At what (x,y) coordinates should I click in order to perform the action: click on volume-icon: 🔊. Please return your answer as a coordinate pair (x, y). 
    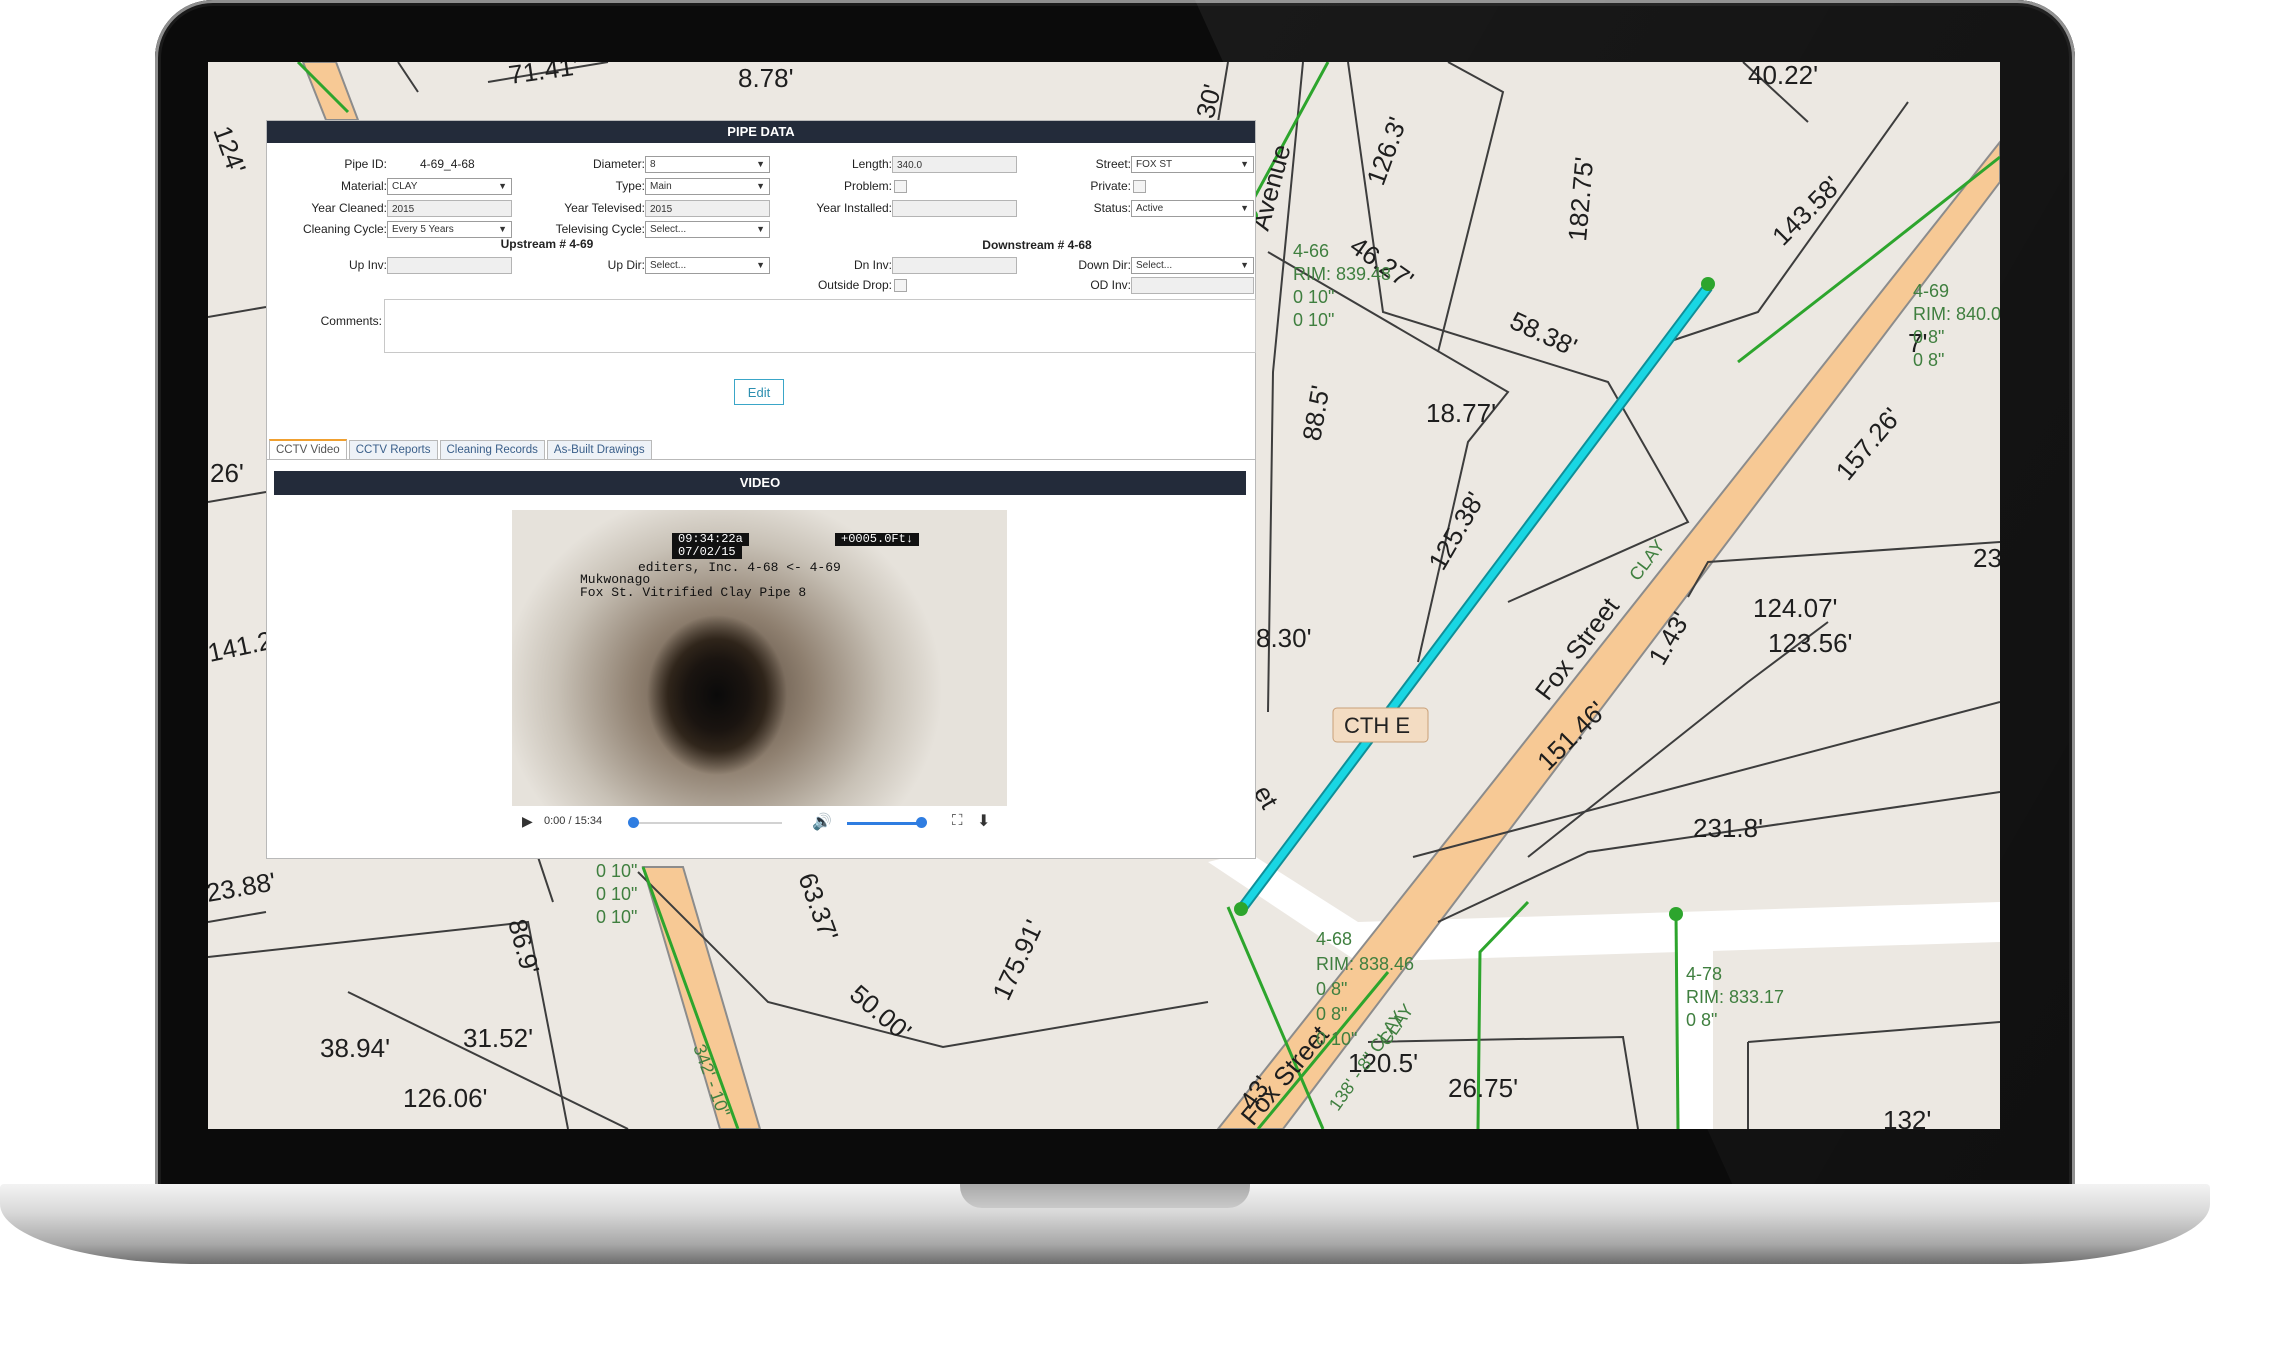
    Looking at the image, I should click on (822, 822).